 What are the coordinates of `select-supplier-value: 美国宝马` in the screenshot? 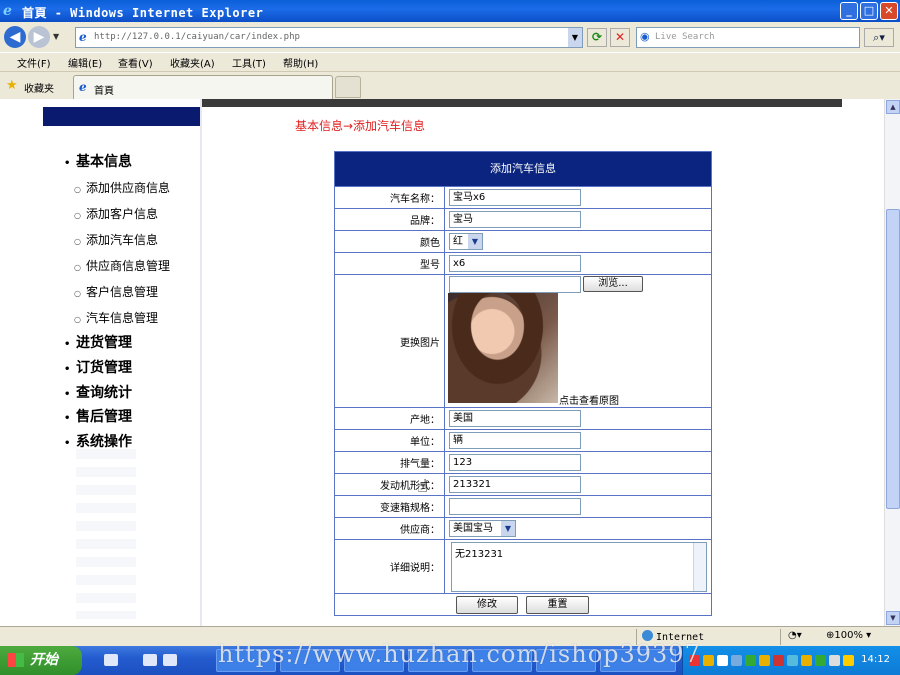 It's located at (473, 528).